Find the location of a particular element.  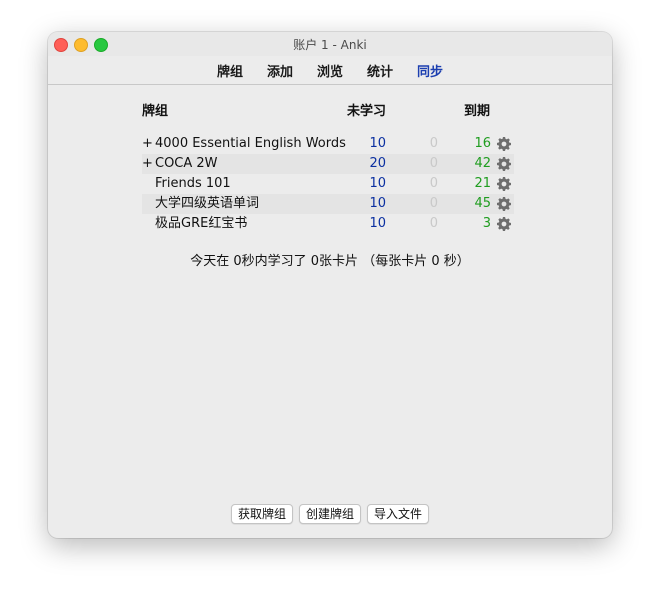

header-deck: 牌组 is located at coordinates (155, 111).